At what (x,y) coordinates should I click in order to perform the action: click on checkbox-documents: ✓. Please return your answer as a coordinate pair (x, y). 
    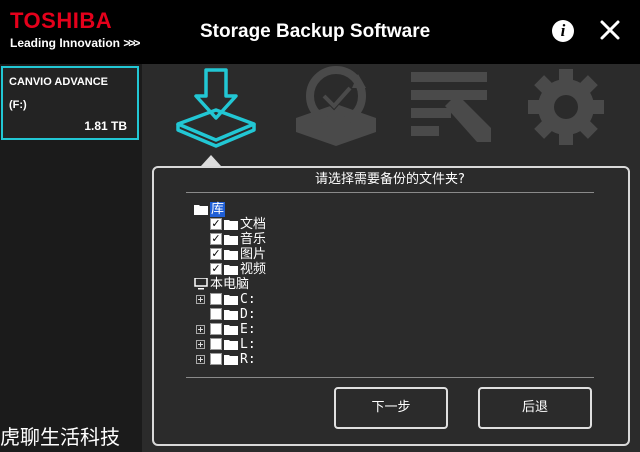
    Looking at the image, I should click on (216, 224).